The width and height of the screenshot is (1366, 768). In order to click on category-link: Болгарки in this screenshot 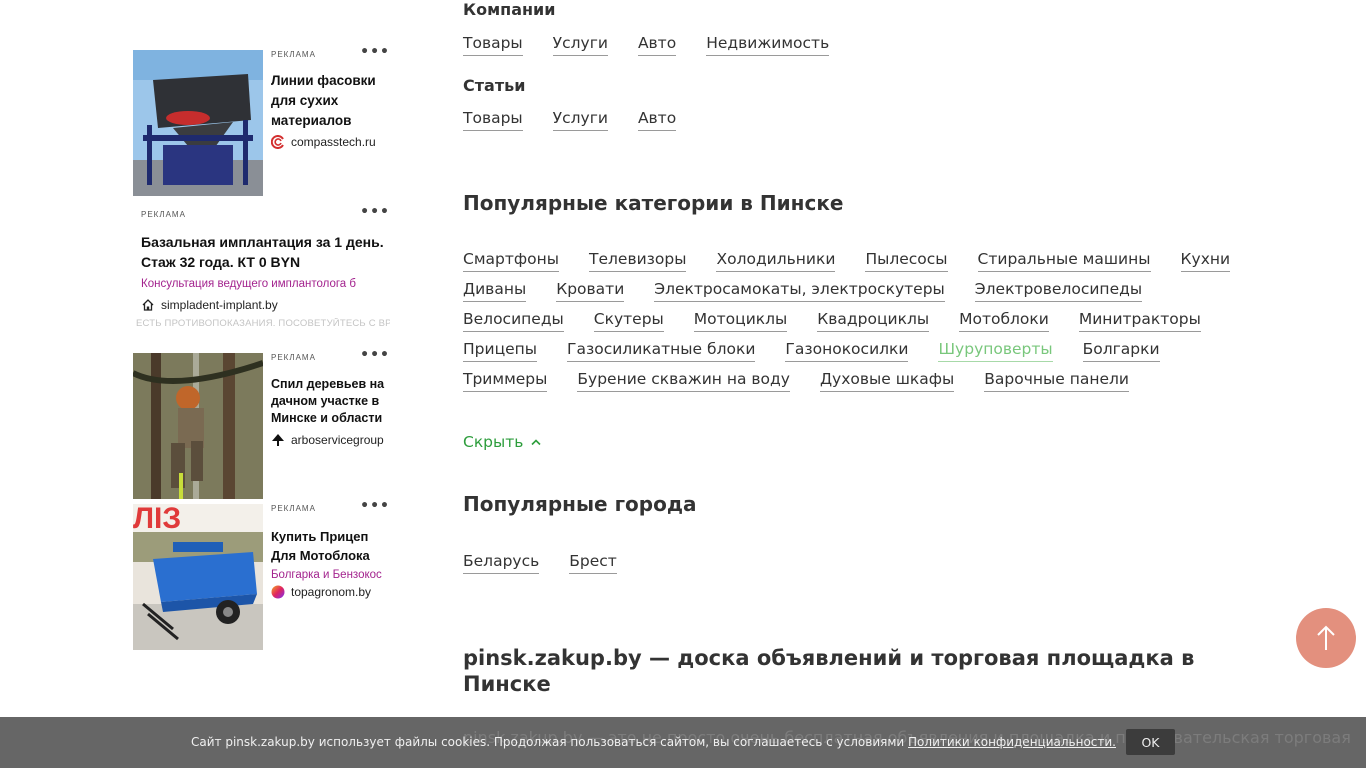, I will do `click(1121, 350)`.